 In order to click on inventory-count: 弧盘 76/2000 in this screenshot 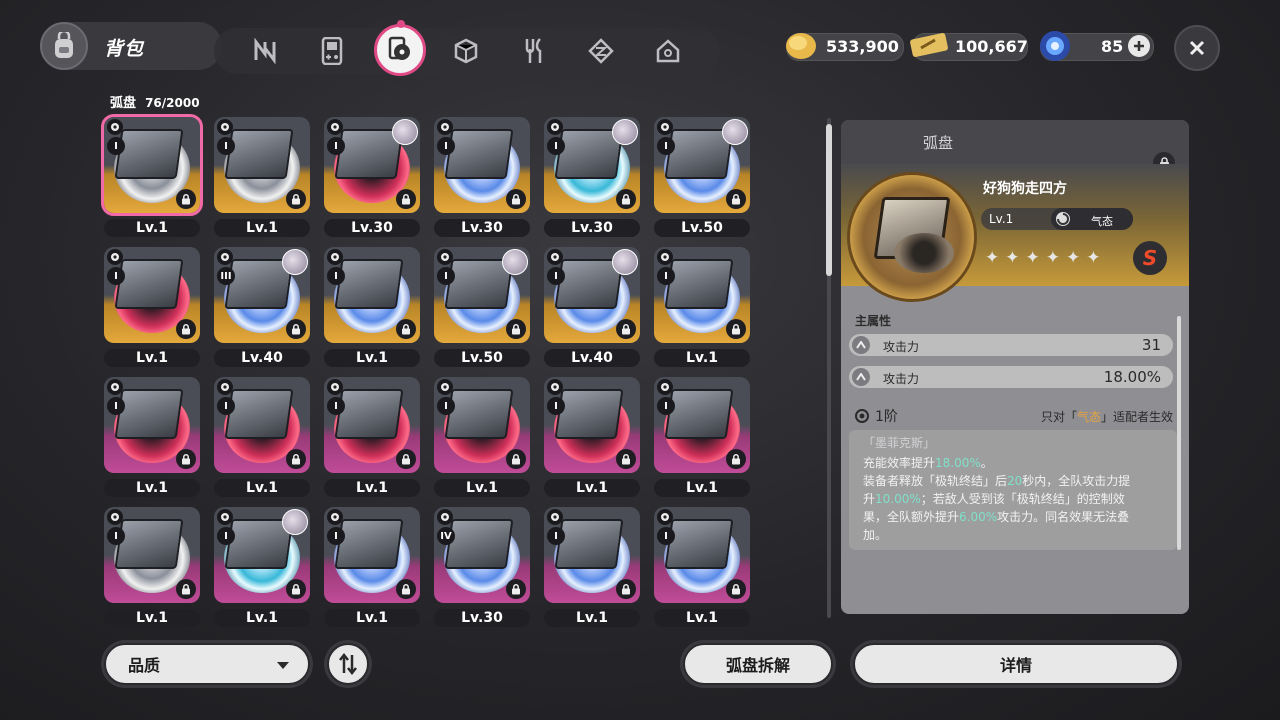, I will do `click(155, 101)`.